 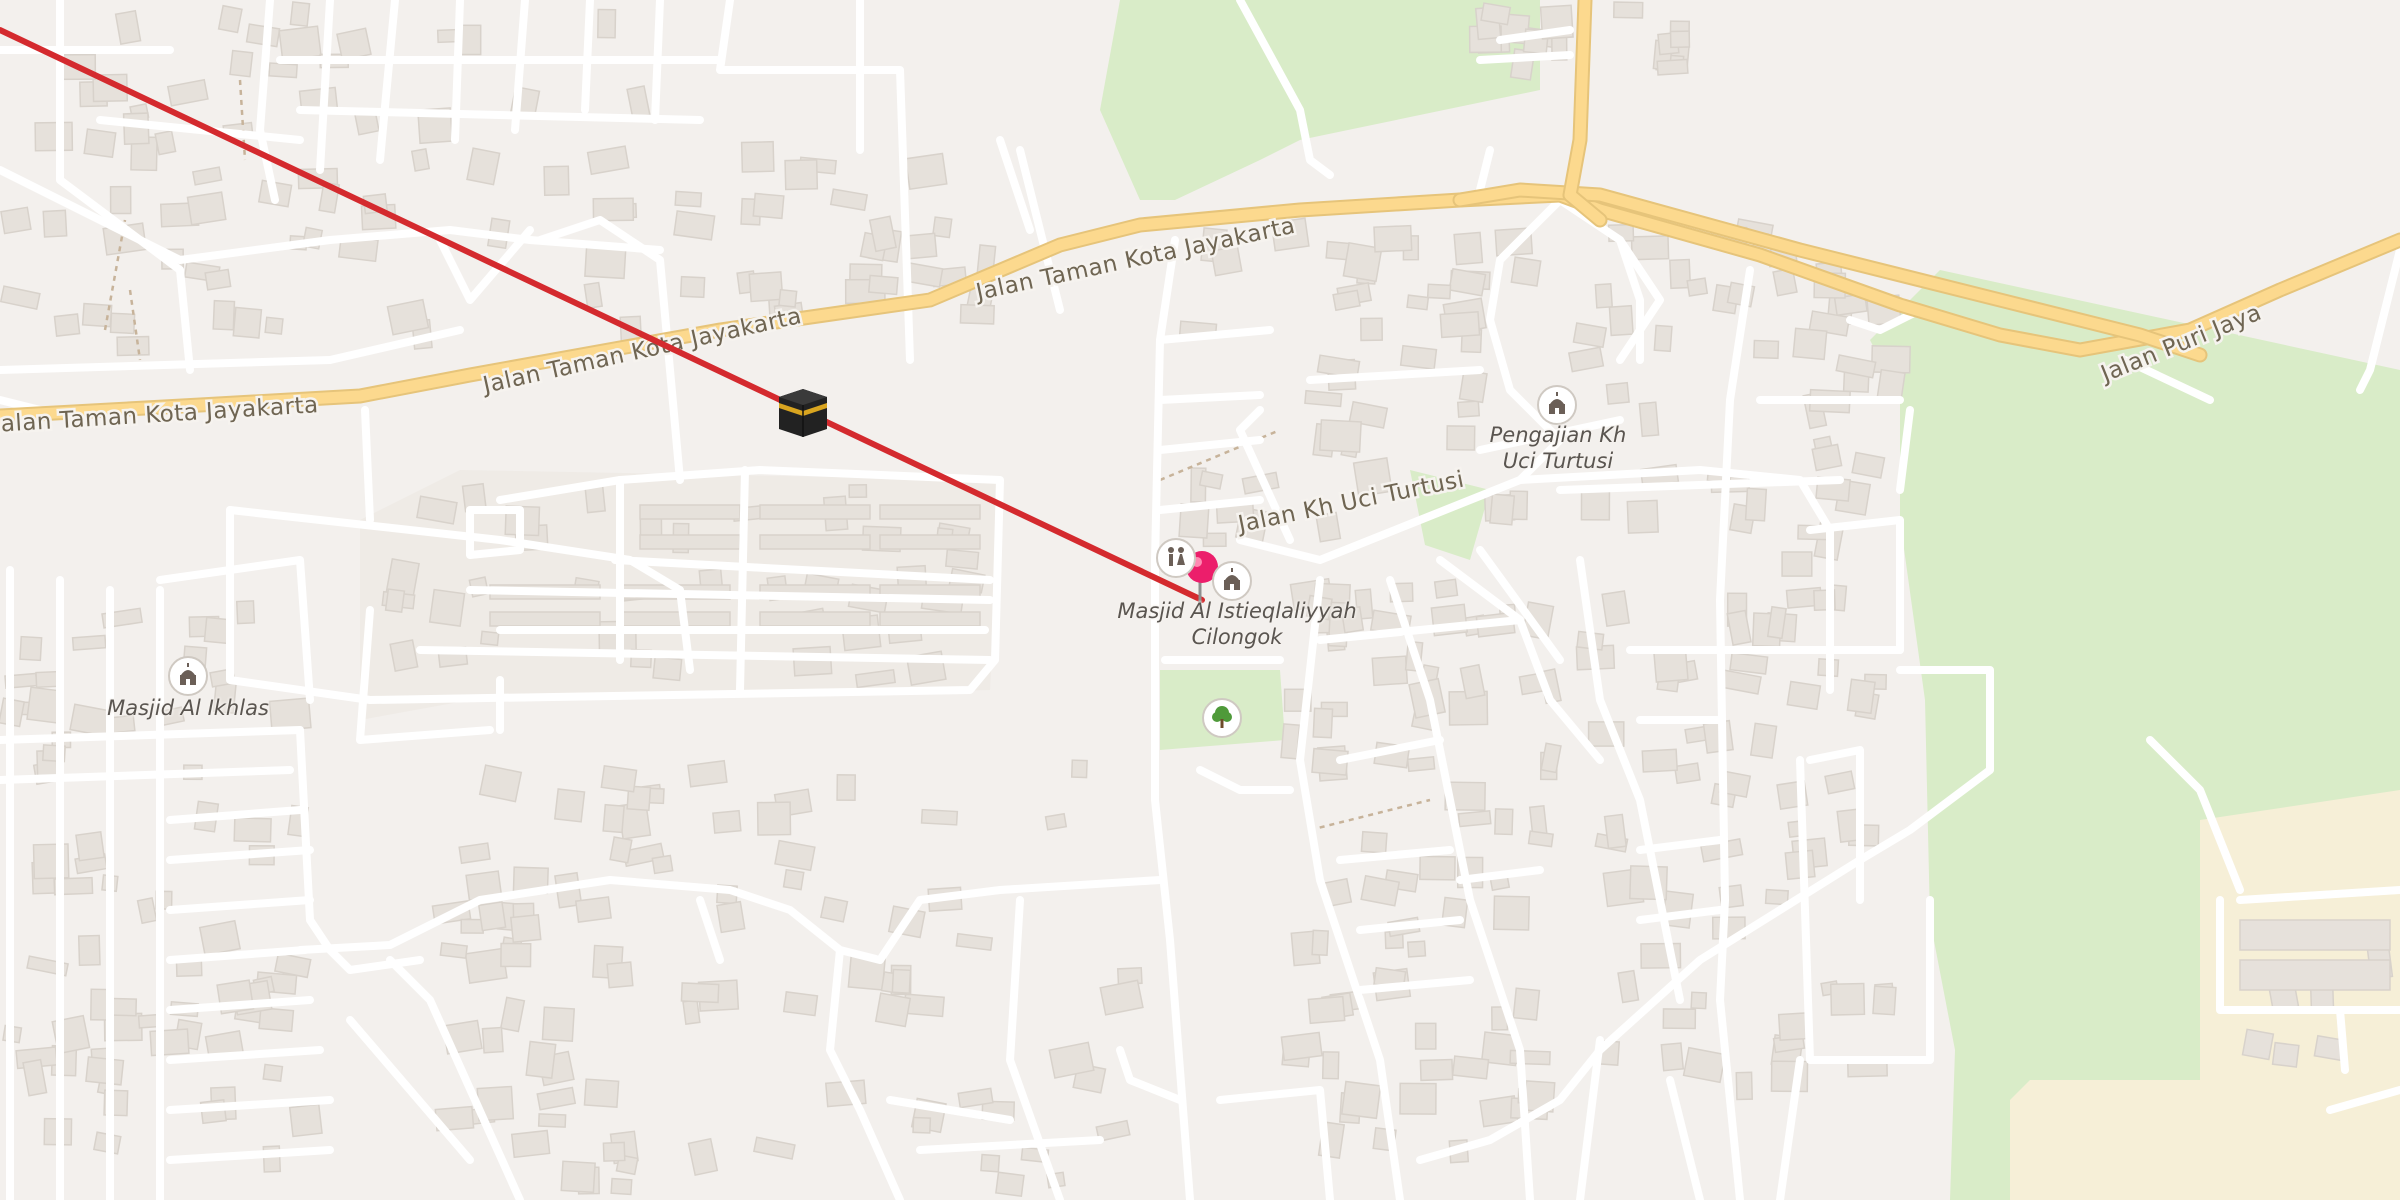 What do you see at coordinates (1558, 461) in the screenshot?
I see `poi-label-line: Uci Turtusi` at bounding box center [1558, 461].